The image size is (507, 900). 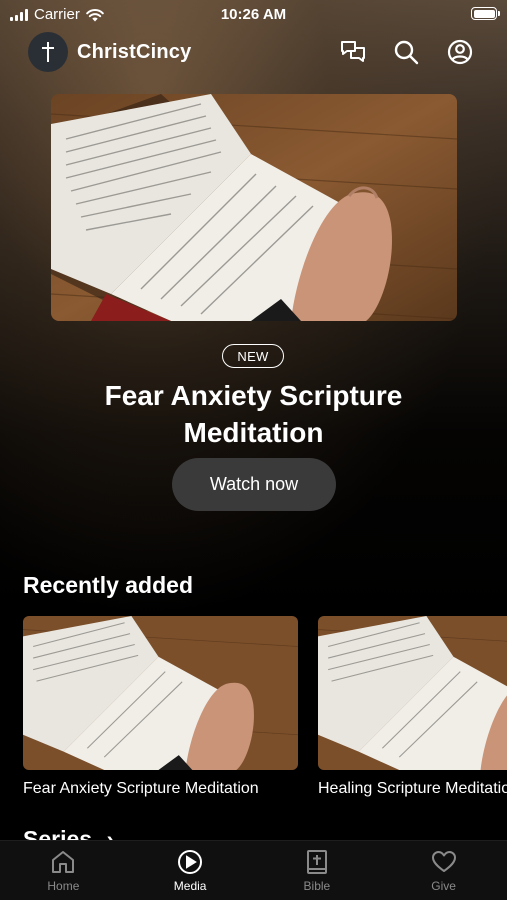 I want to click on media-card: Fear Anxiety Scripture Meditation, so click(x=160, y=707).